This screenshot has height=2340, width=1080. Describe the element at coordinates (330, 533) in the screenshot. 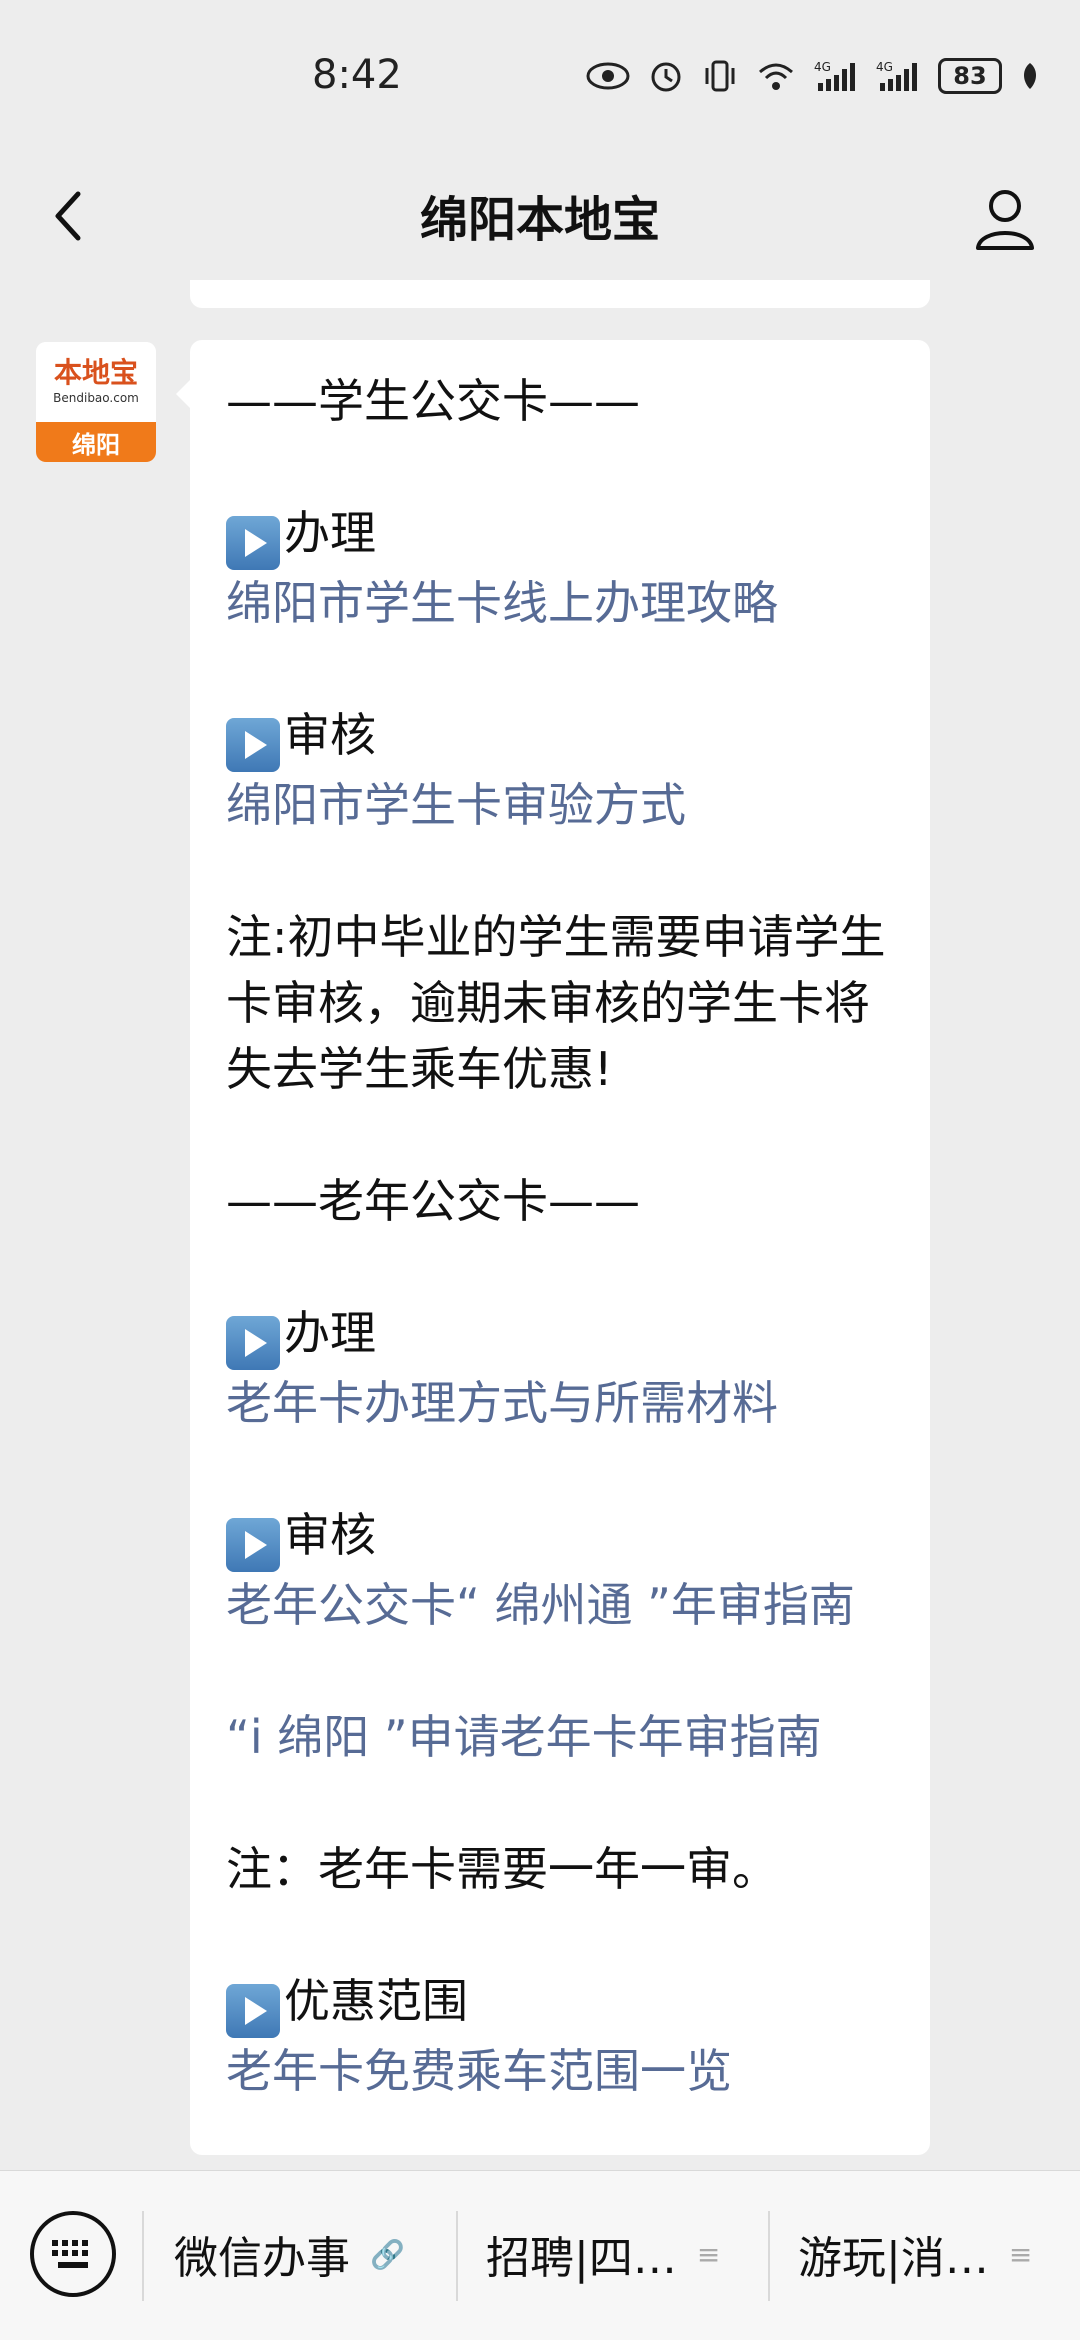

I see `student-apply-label: 办理` at that location.